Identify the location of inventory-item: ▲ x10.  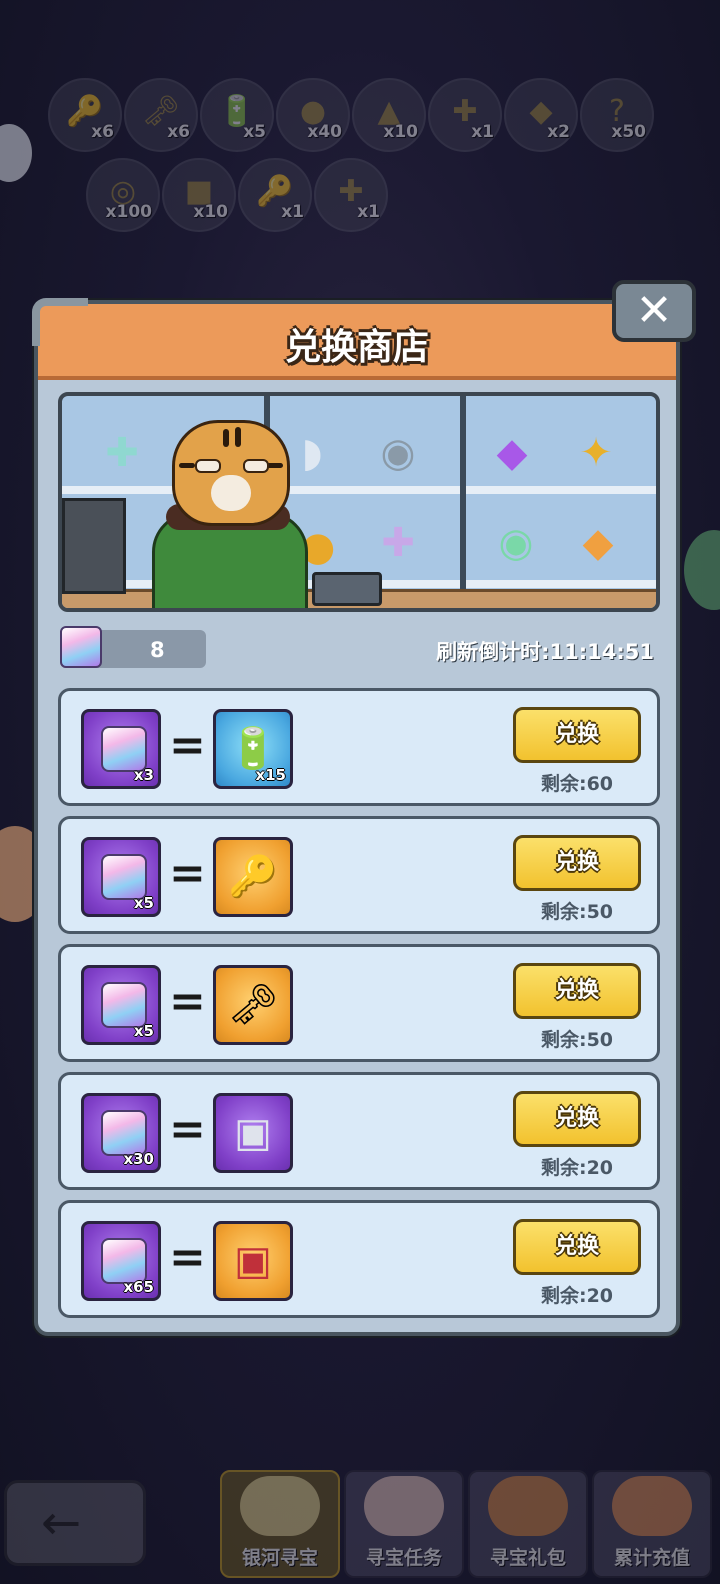
(389, 115).